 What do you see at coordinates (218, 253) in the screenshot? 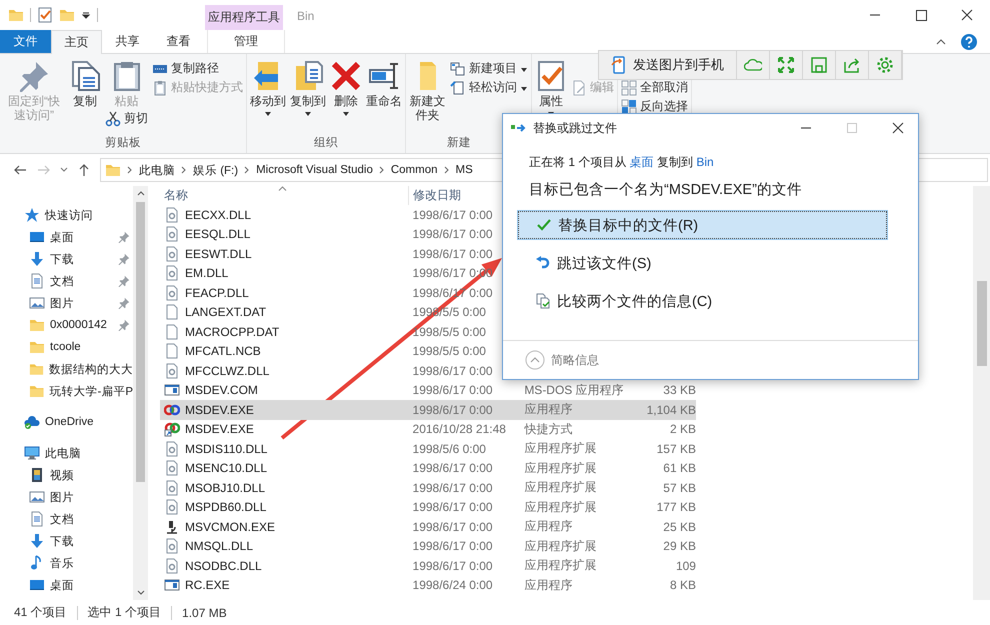
I see `file-name: EESWT.DLL` at bounding box center [218, 253].